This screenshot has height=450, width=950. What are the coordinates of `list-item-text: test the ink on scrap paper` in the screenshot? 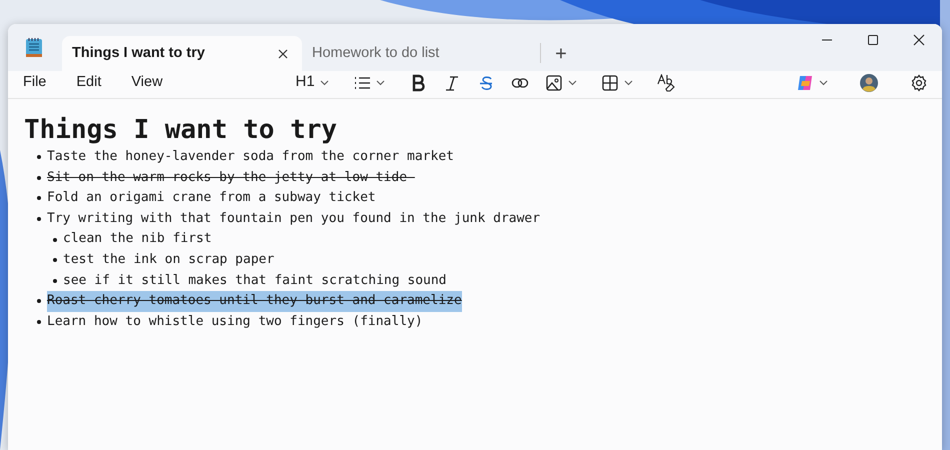 It's located at (168, 259).